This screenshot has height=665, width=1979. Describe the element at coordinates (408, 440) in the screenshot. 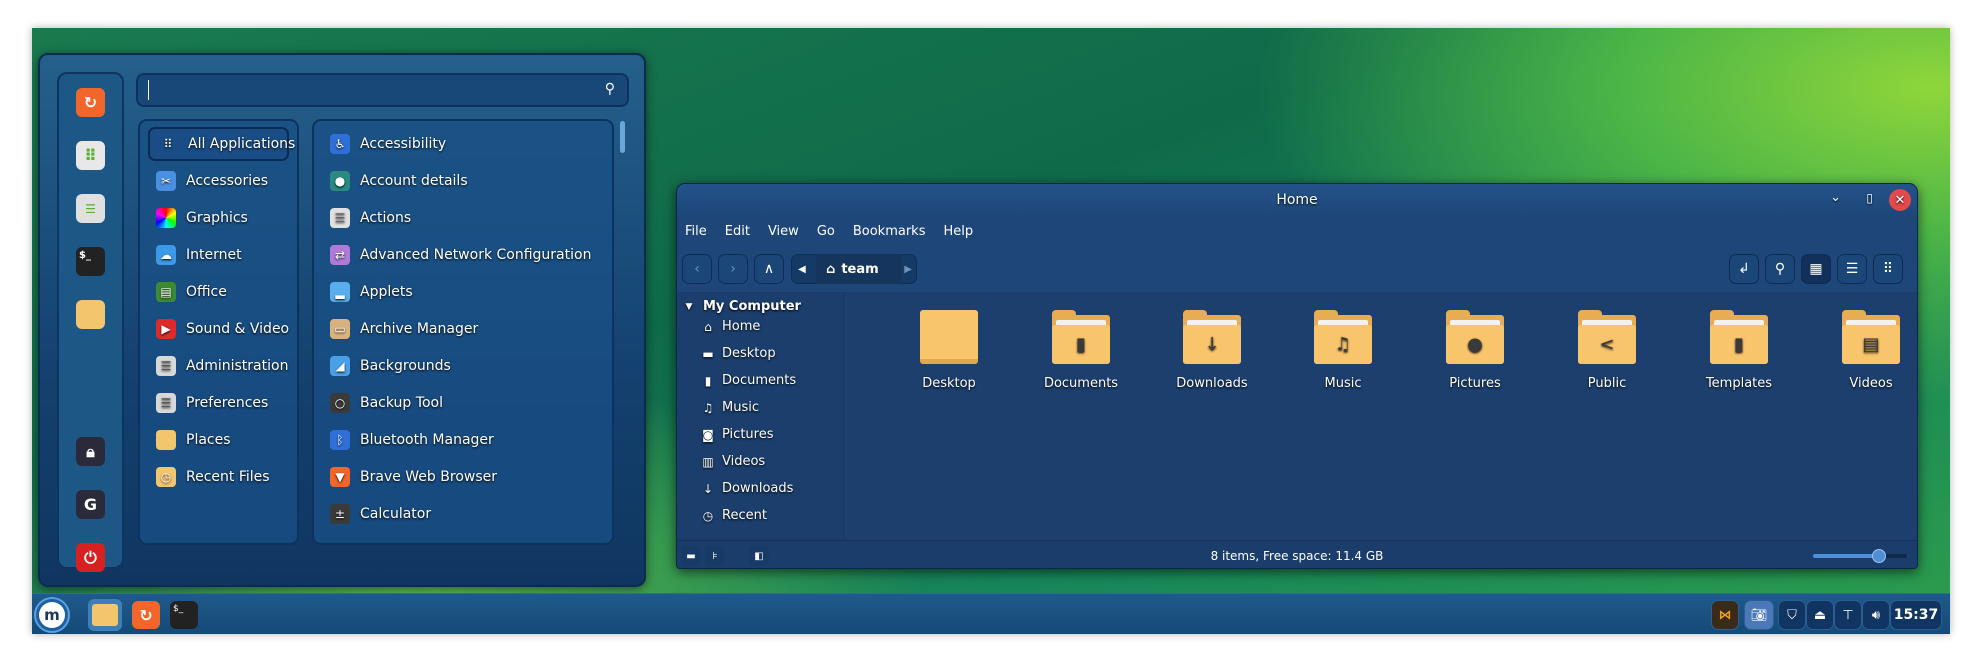

I see `app-bluetooth-manager: ᛒ Bluetooth Manager` at that location.